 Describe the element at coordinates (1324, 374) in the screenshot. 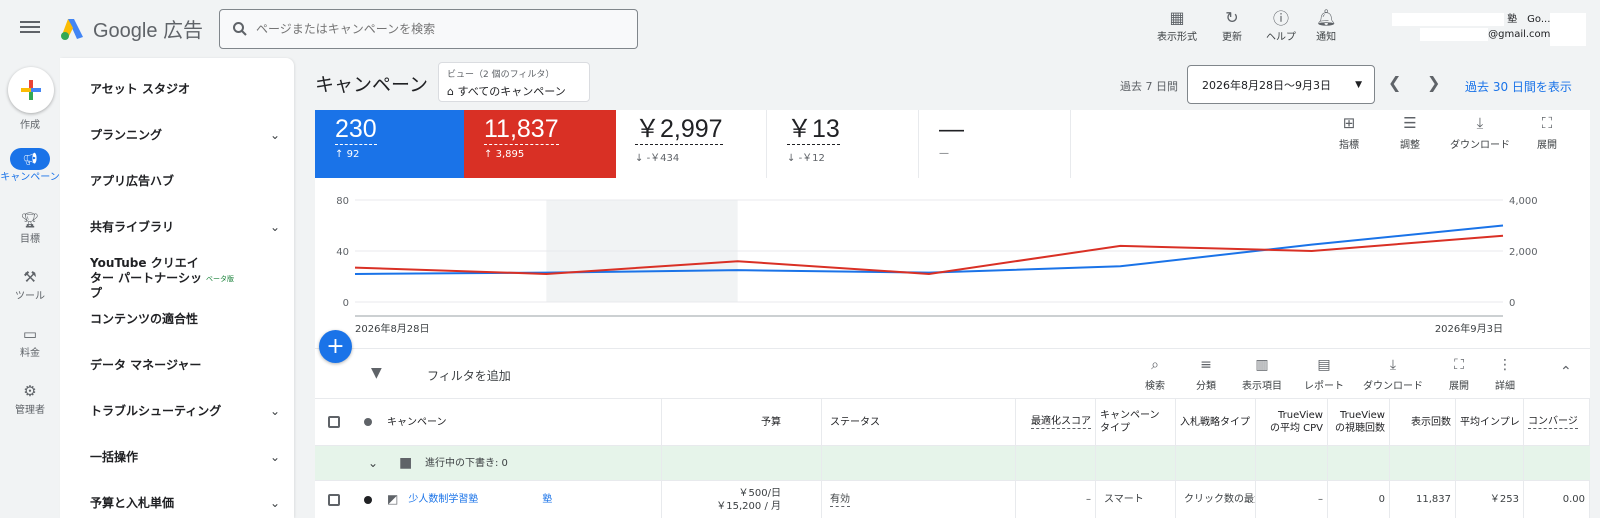

I see `reports-button: ▤ レポート` at that location.